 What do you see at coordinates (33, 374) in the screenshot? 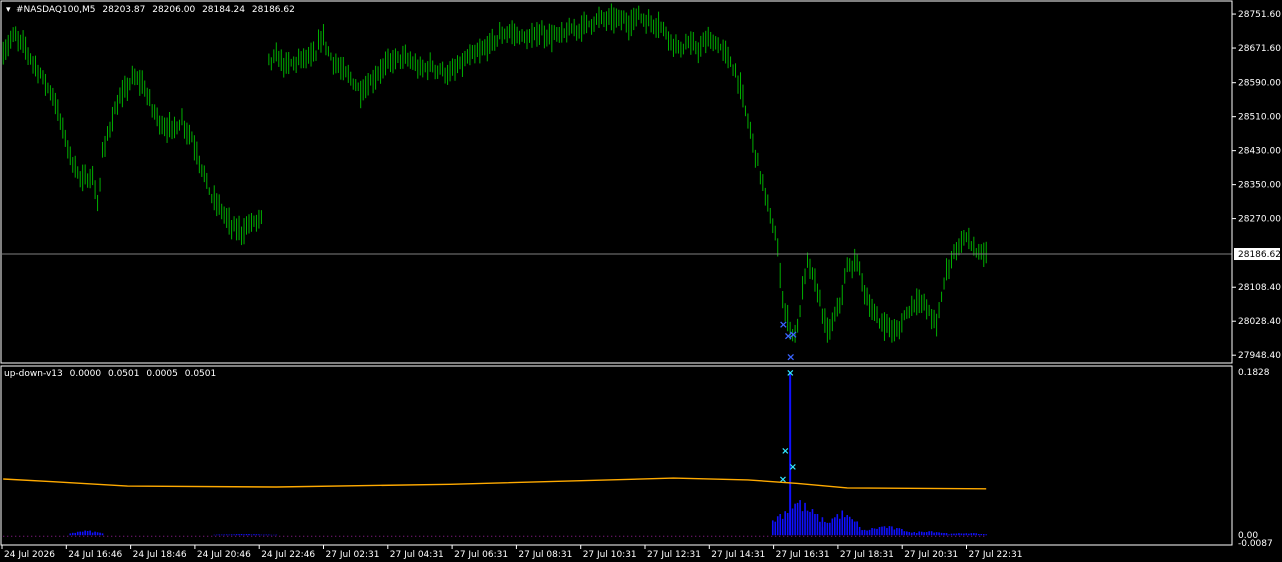
I see `indicator-name: up-down-v13` at bounding box center [33, 374].